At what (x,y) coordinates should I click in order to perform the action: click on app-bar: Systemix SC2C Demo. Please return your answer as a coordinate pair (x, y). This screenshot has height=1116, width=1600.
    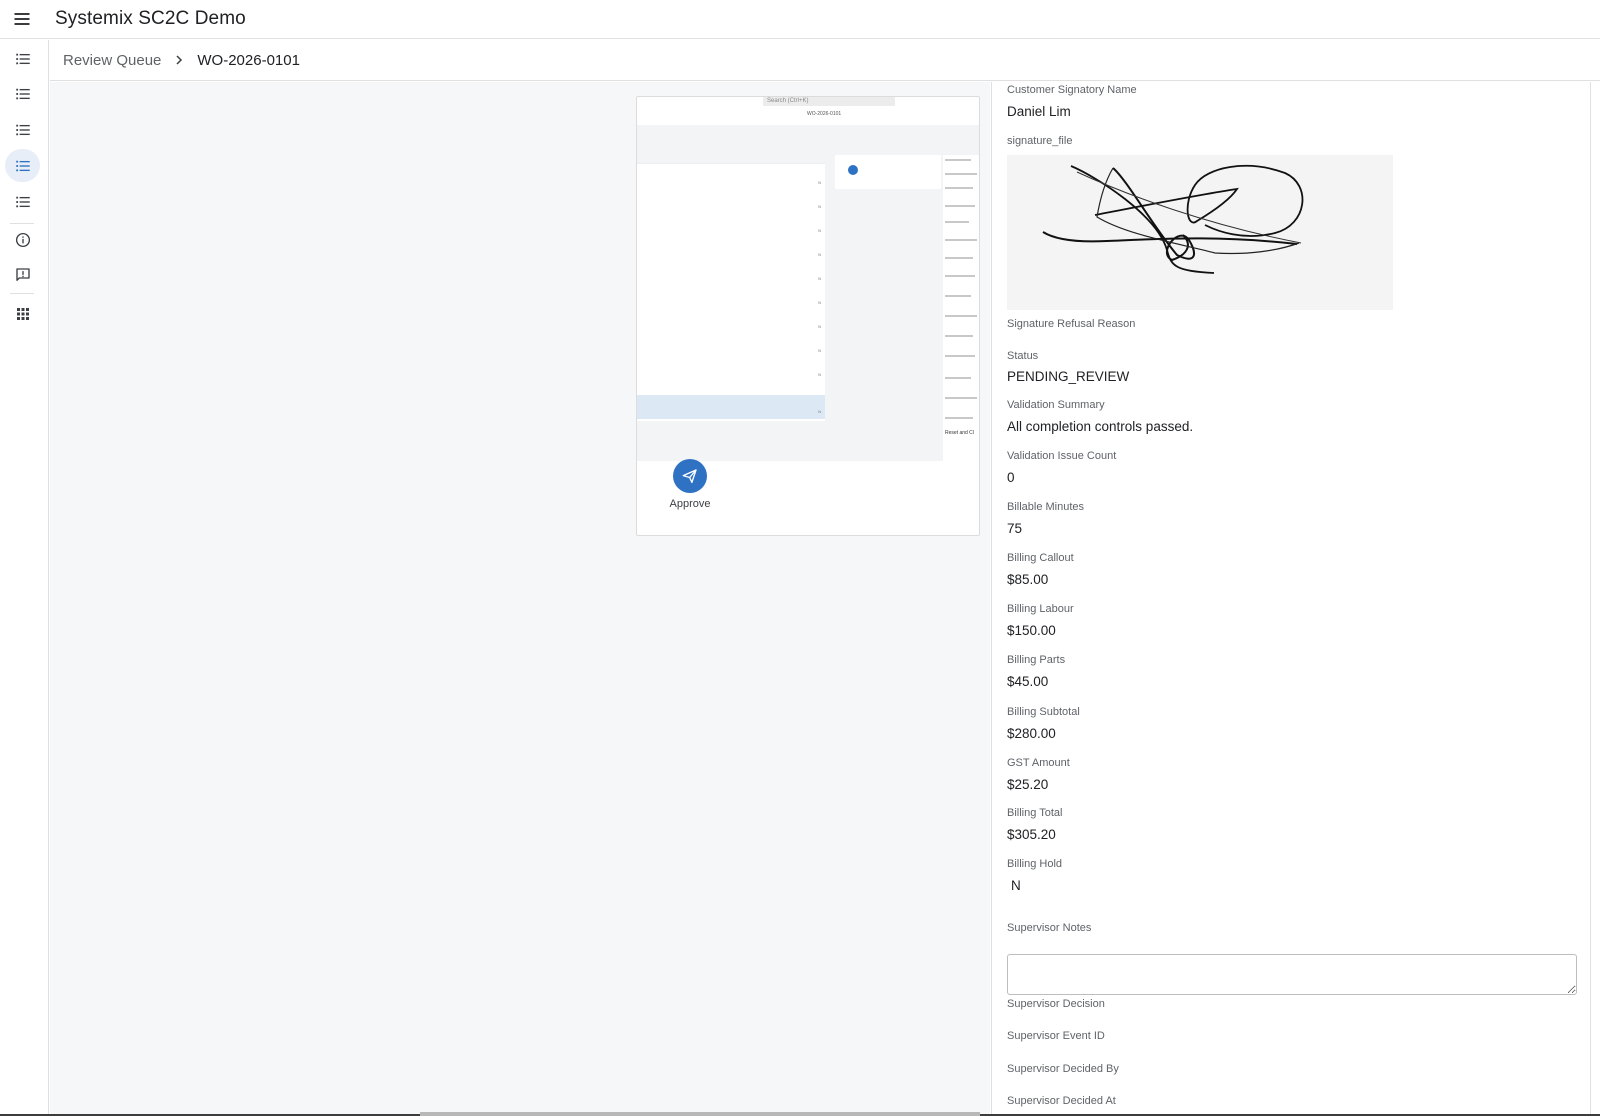
    Looking at the image, I should click on (800, 19).